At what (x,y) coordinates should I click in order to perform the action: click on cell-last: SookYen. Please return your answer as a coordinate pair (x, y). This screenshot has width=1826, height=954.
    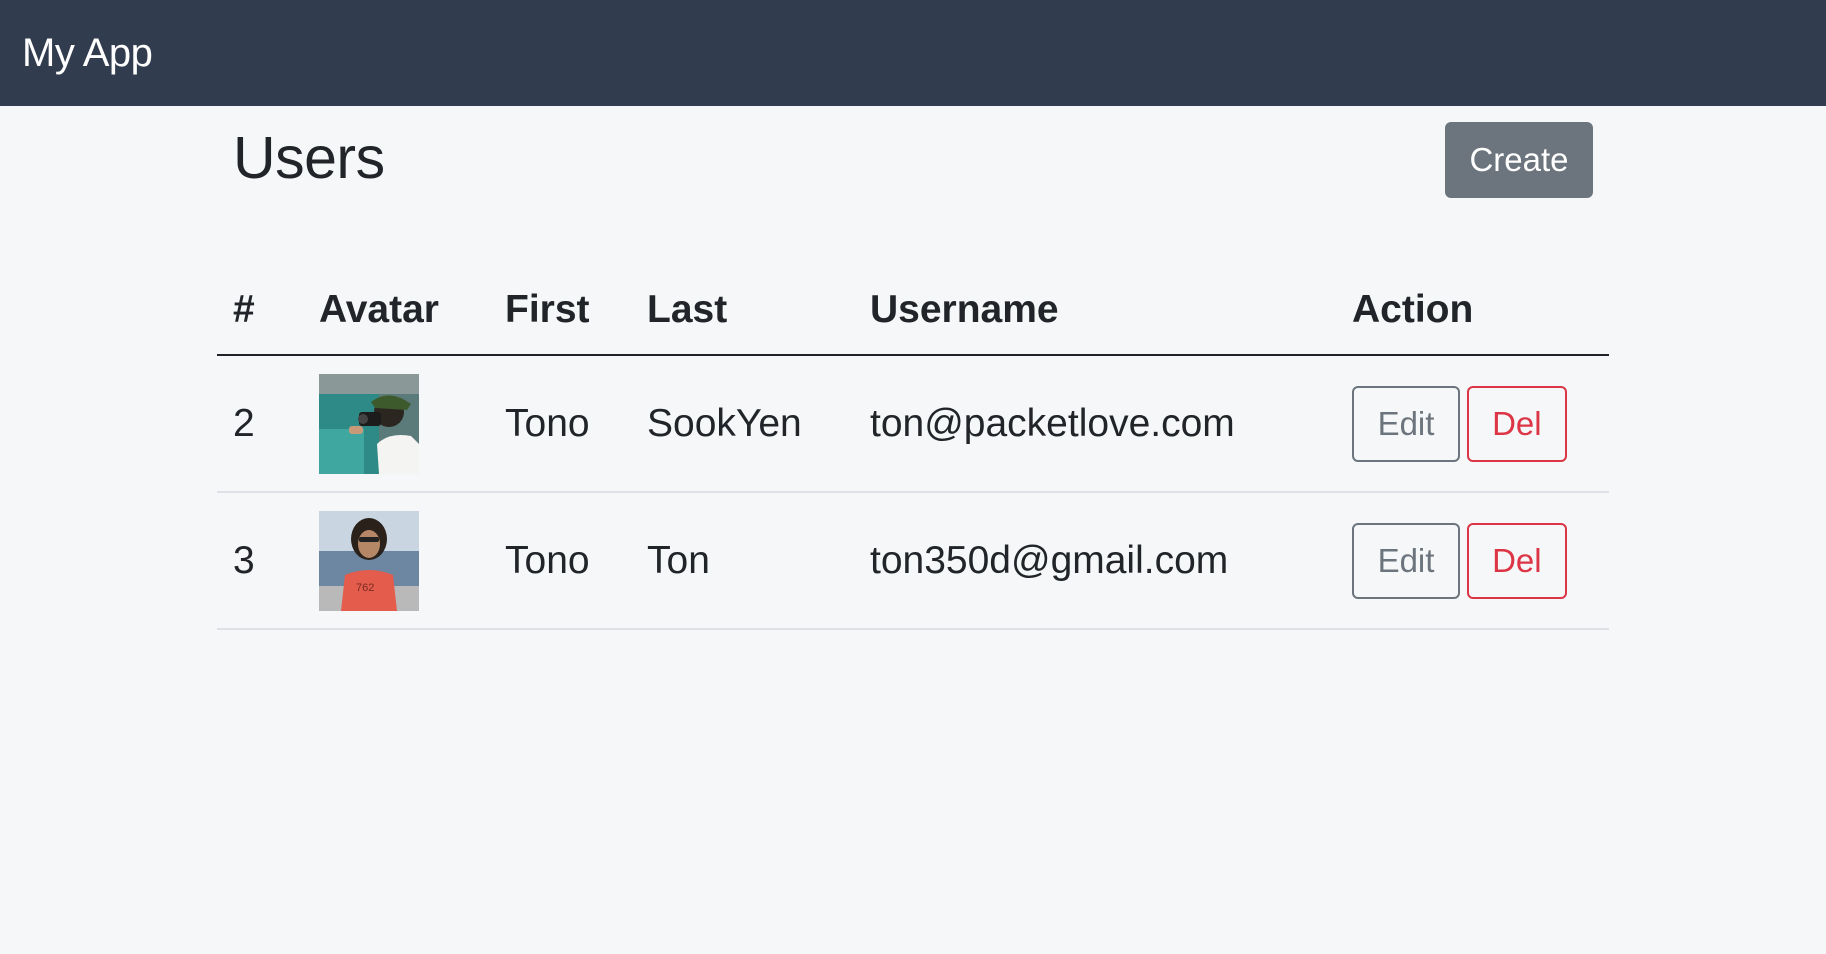
    Looking at the image, I should click on (742, 424).